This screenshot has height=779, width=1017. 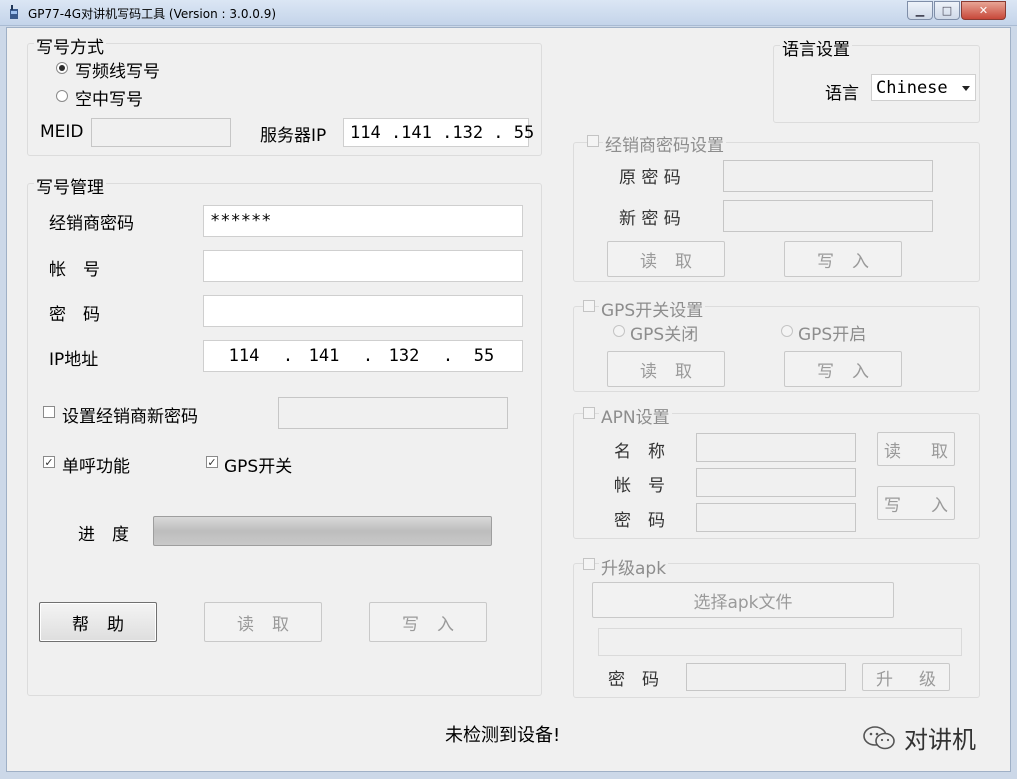 I want to click on management-title: 写号管理, so click(x=70, y=185).